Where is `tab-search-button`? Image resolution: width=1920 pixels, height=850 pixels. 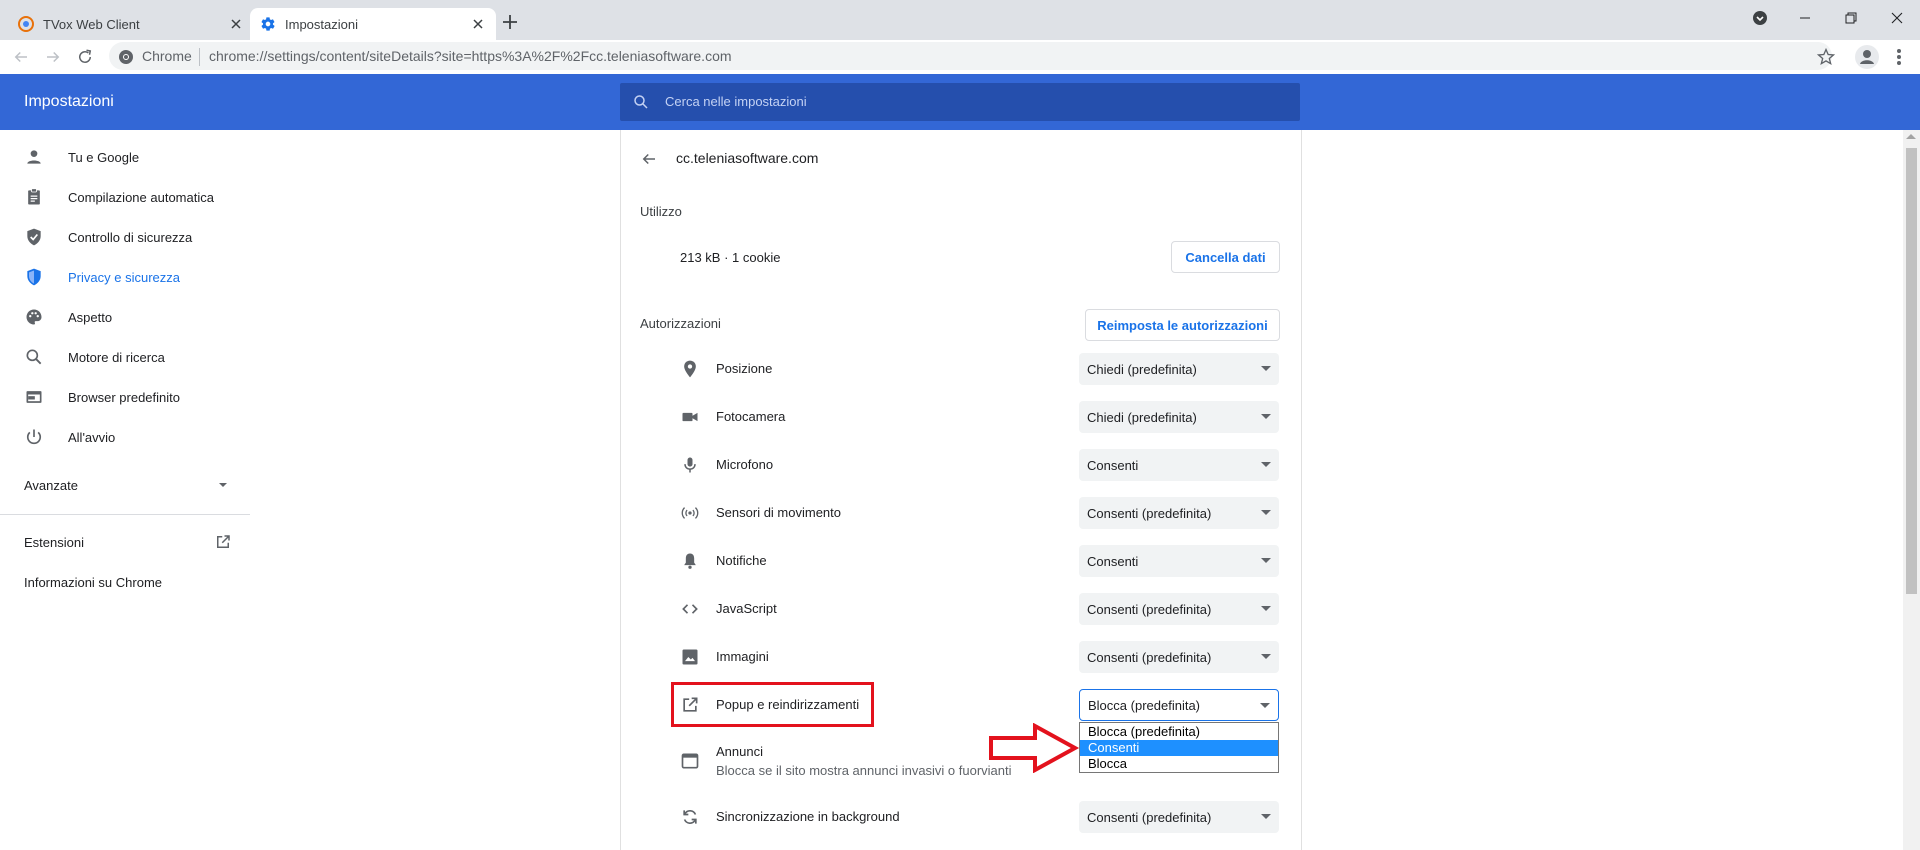 tab-search-button is located at coordinates (1760, 18).